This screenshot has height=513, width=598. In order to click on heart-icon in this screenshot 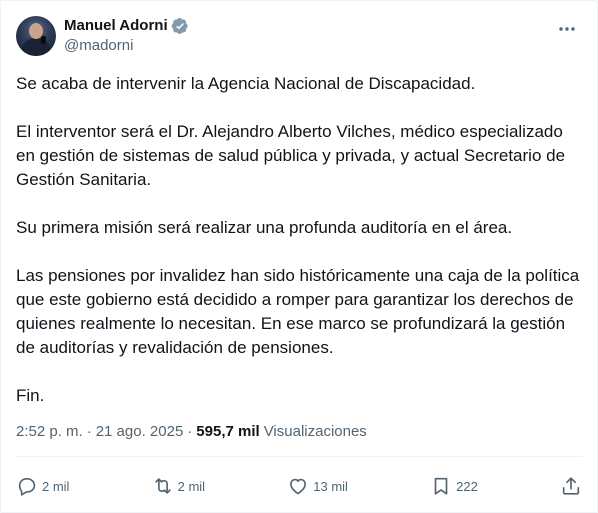, I will do `click(298, 486)`.